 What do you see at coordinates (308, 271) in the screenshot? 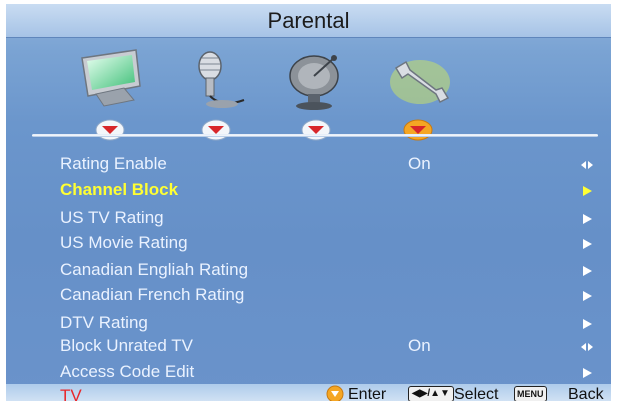
I see `menu-item-canadian-english-rating: Canadian Engliah Rating` at bounding box center [308, 271].